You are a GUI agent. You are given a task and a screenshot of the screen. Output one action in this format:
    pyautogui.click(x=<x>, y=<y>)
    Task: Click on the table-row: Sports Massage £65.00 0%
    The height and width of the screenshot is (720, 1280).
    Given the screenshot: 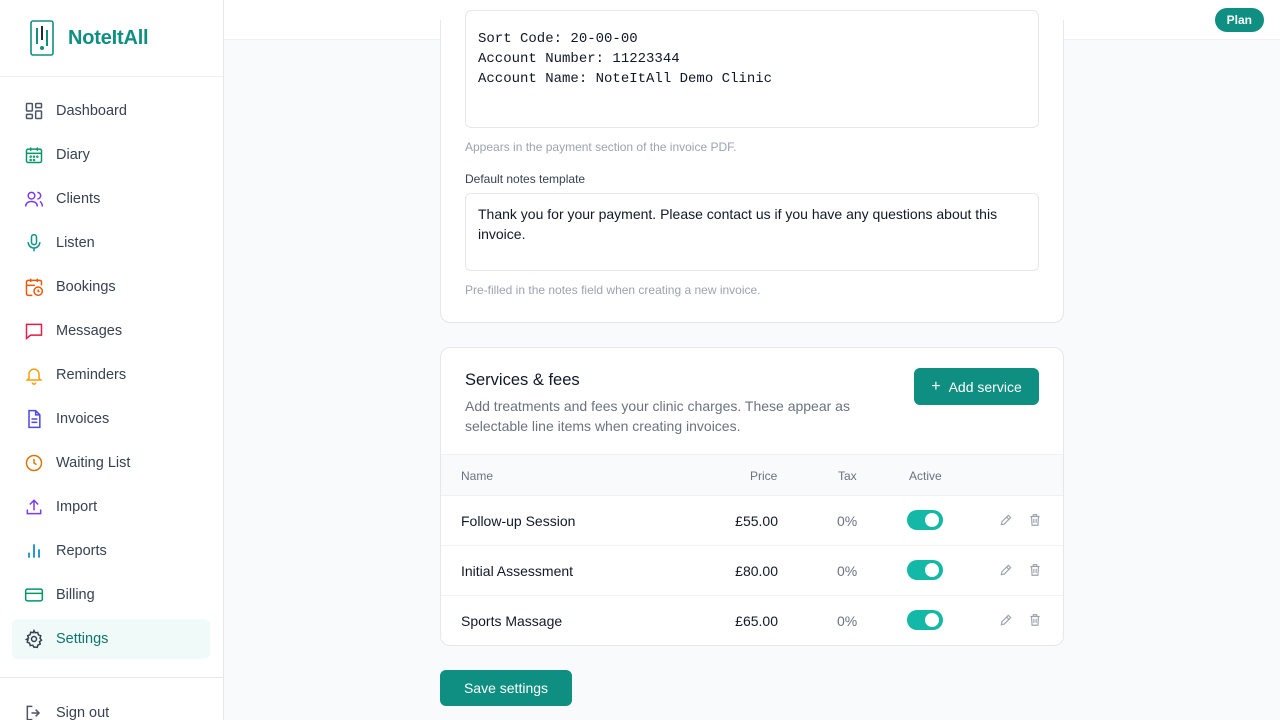 What is the action you would take?
    pyautogui.click(x=752, y=620)
    